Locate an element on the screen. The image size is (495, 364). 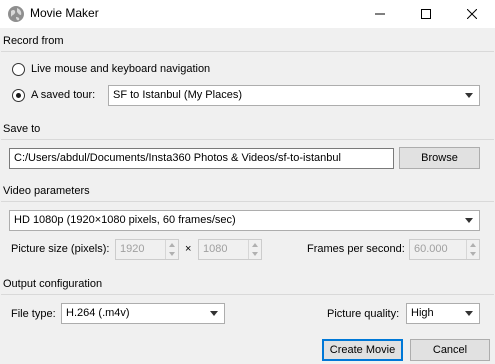
saved-tour-value: SF to Istanbul (My Places) is located at coordinates (177, 95).